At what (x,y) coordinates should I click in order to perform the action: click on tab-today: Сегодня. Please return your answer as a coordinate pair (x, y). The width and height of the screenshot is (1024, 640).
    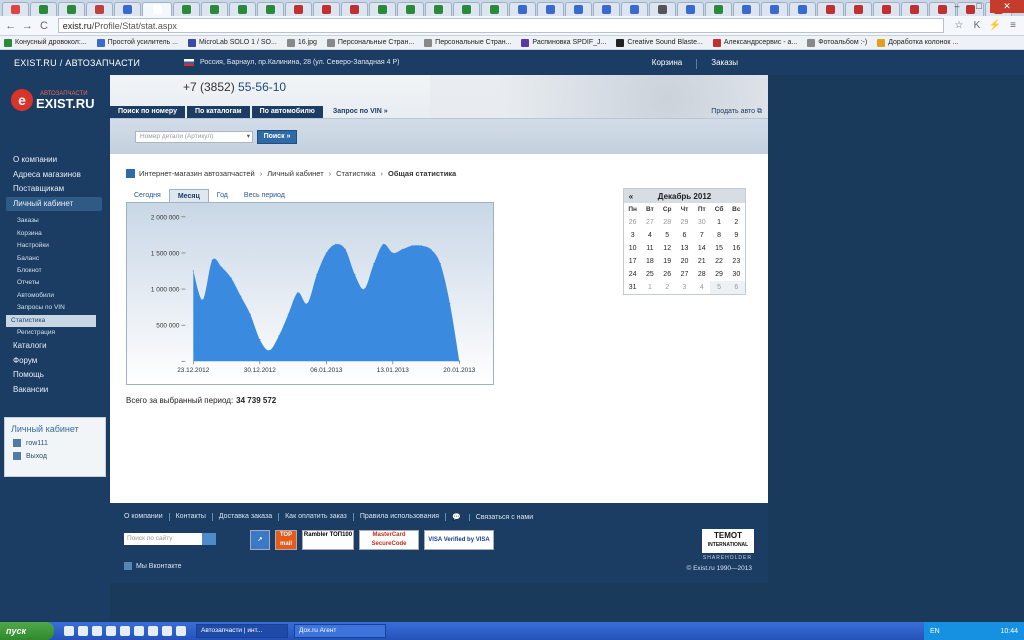
    Looking at the image, I should click on (147, 196).